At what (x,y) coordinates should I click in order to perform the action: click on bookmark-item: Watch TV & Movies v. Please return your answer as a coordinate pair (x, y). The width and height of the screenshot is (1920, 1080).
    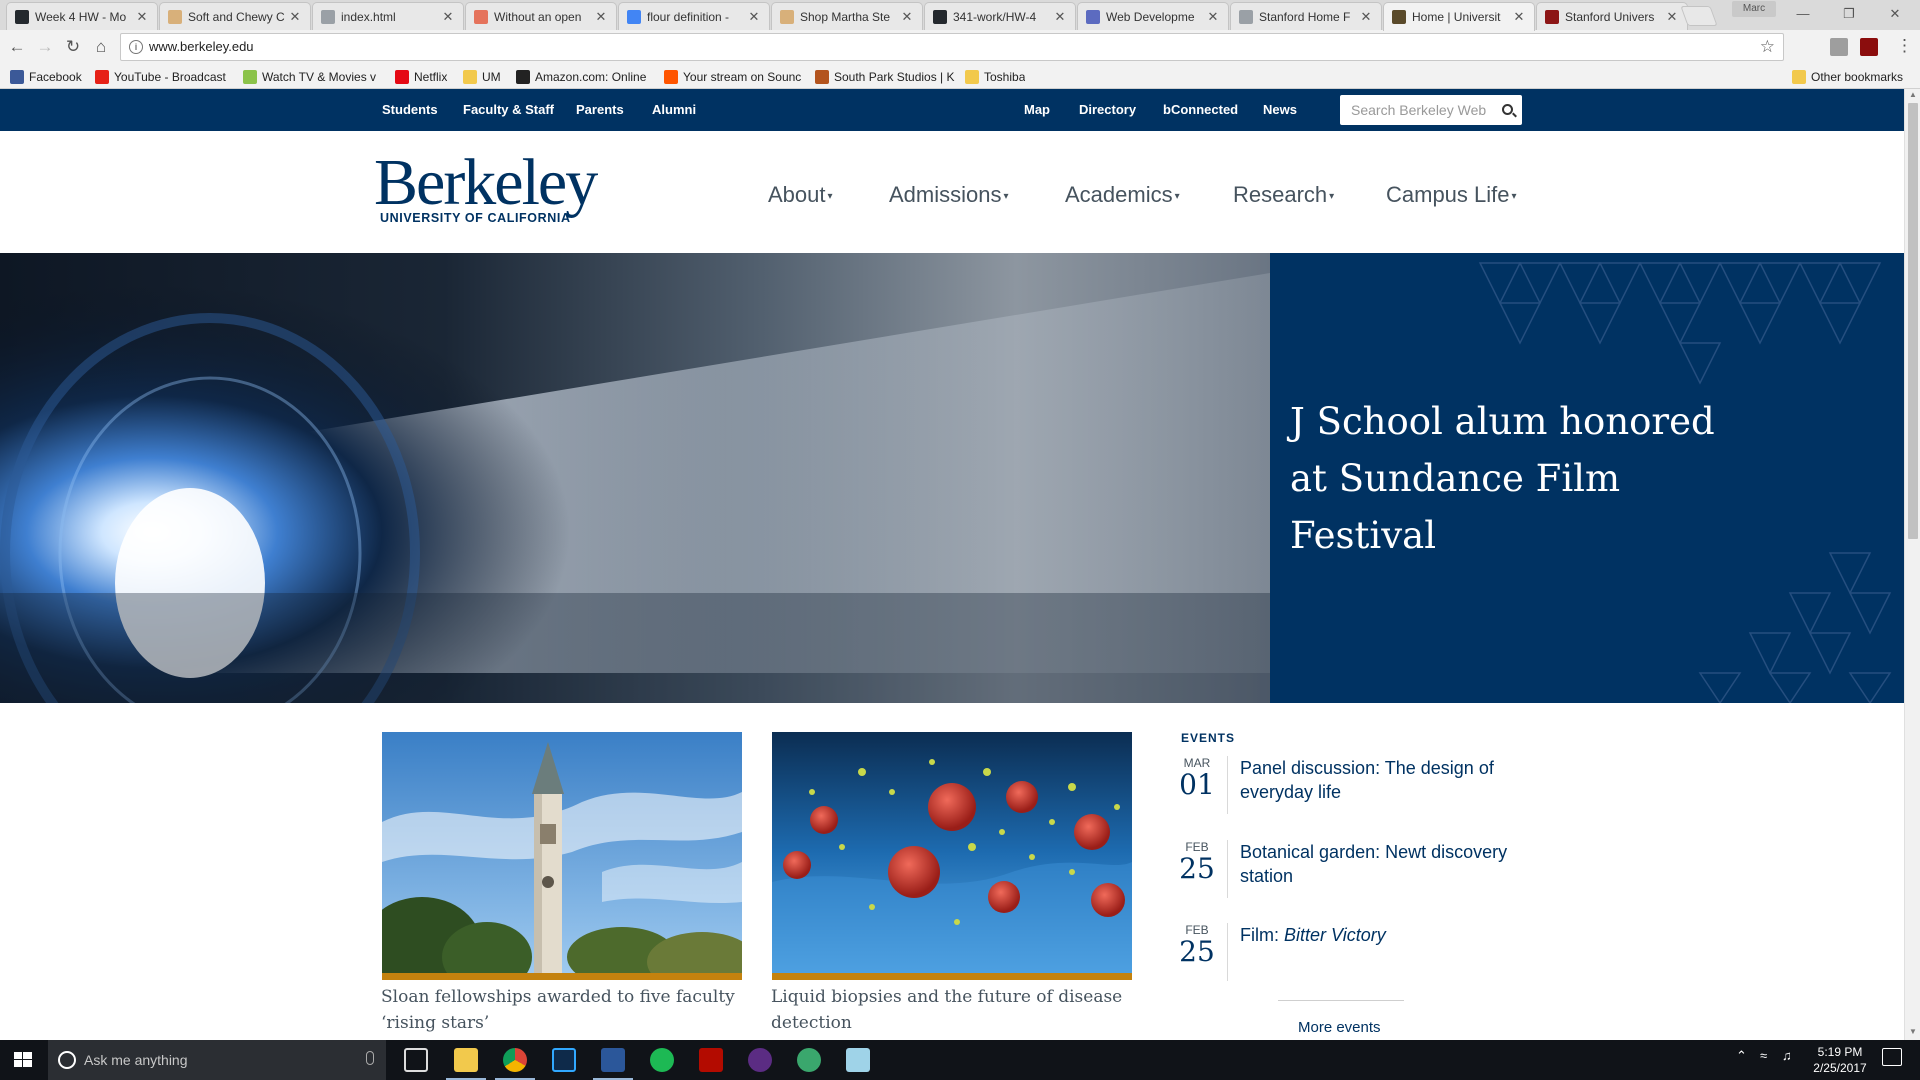
    Looking at the image, I should click on (309, 76).